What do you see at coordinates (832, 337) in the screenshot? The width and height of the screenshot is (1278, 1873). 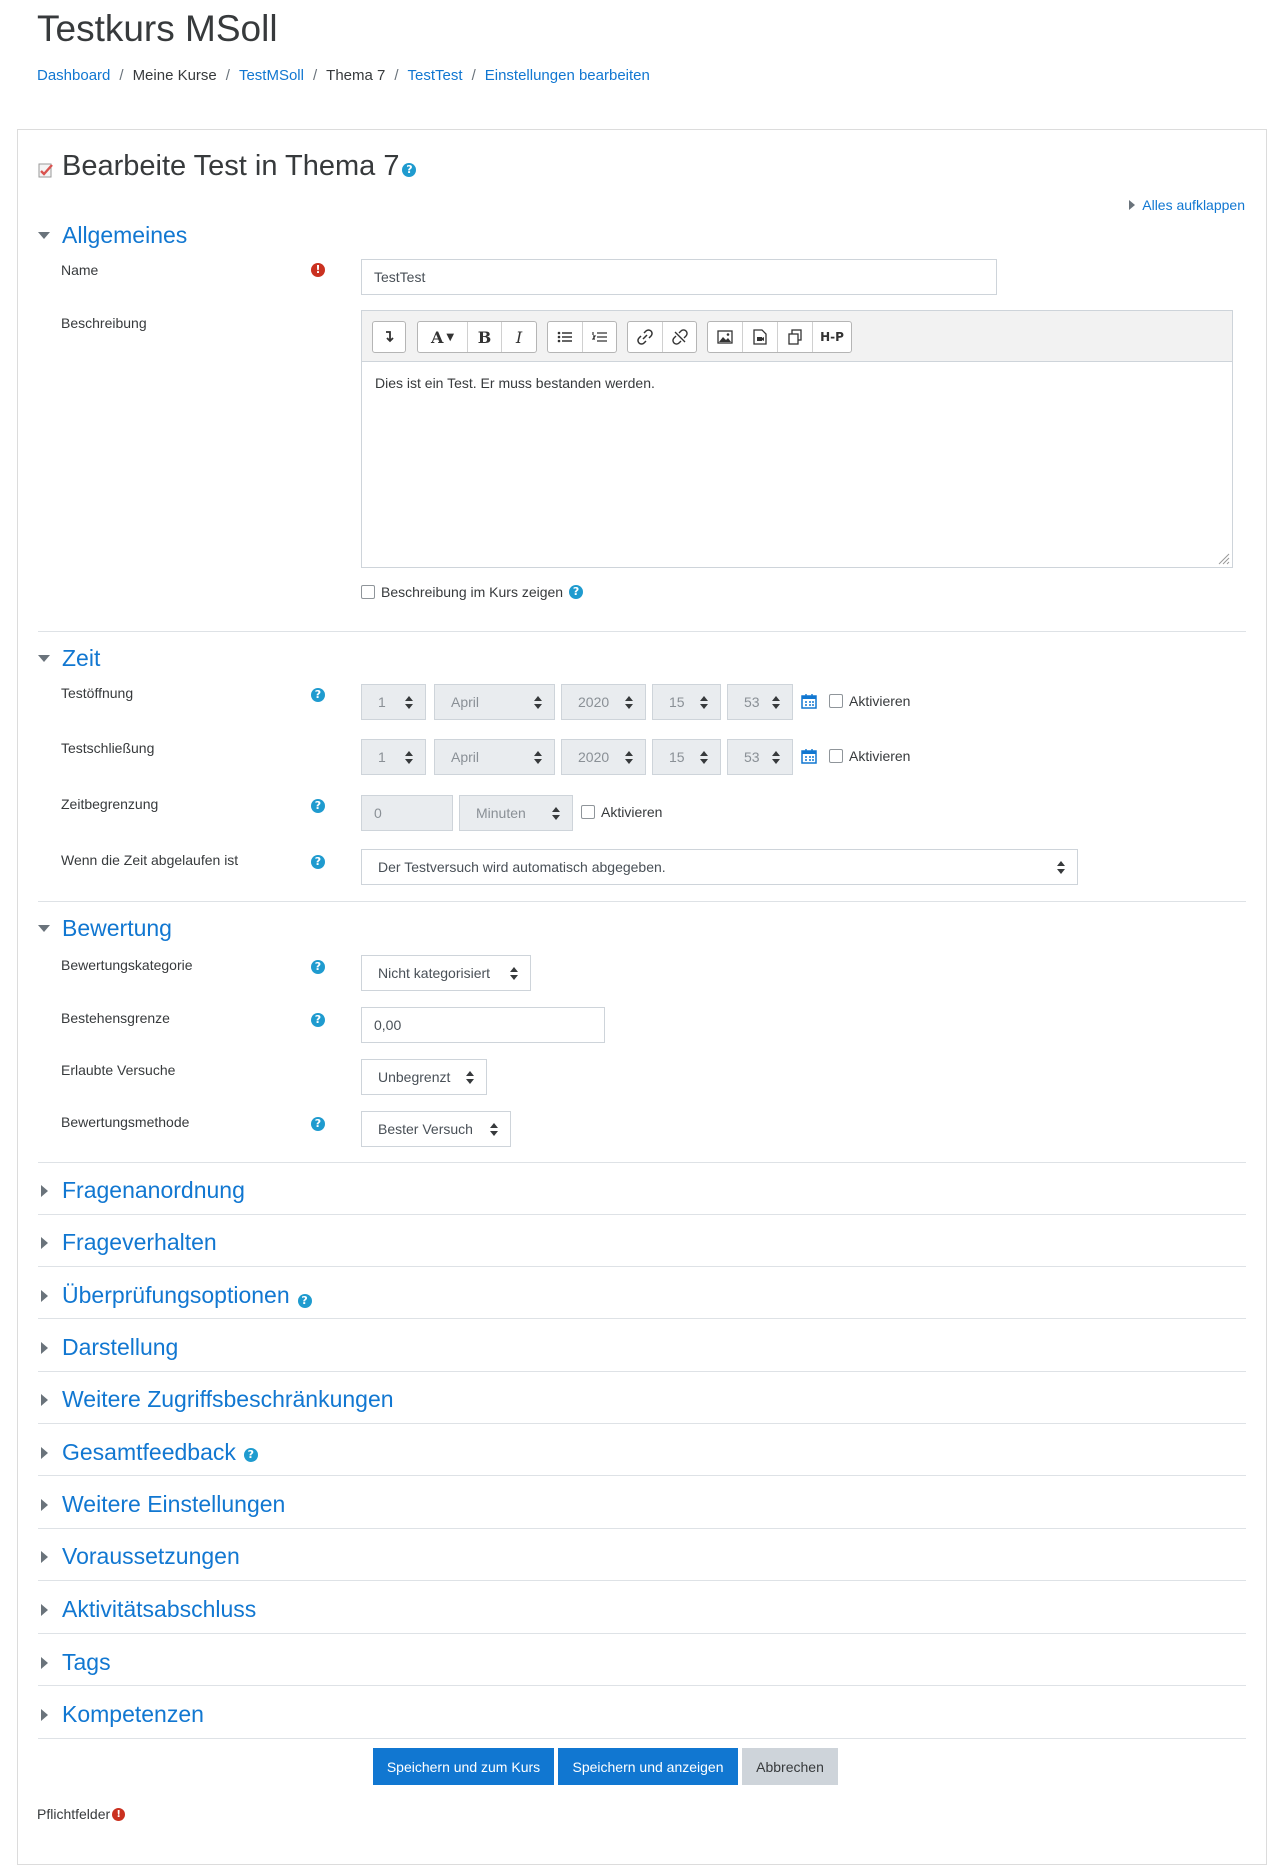 I see `h5p-button: H-P` at bounding box center [832, 337].